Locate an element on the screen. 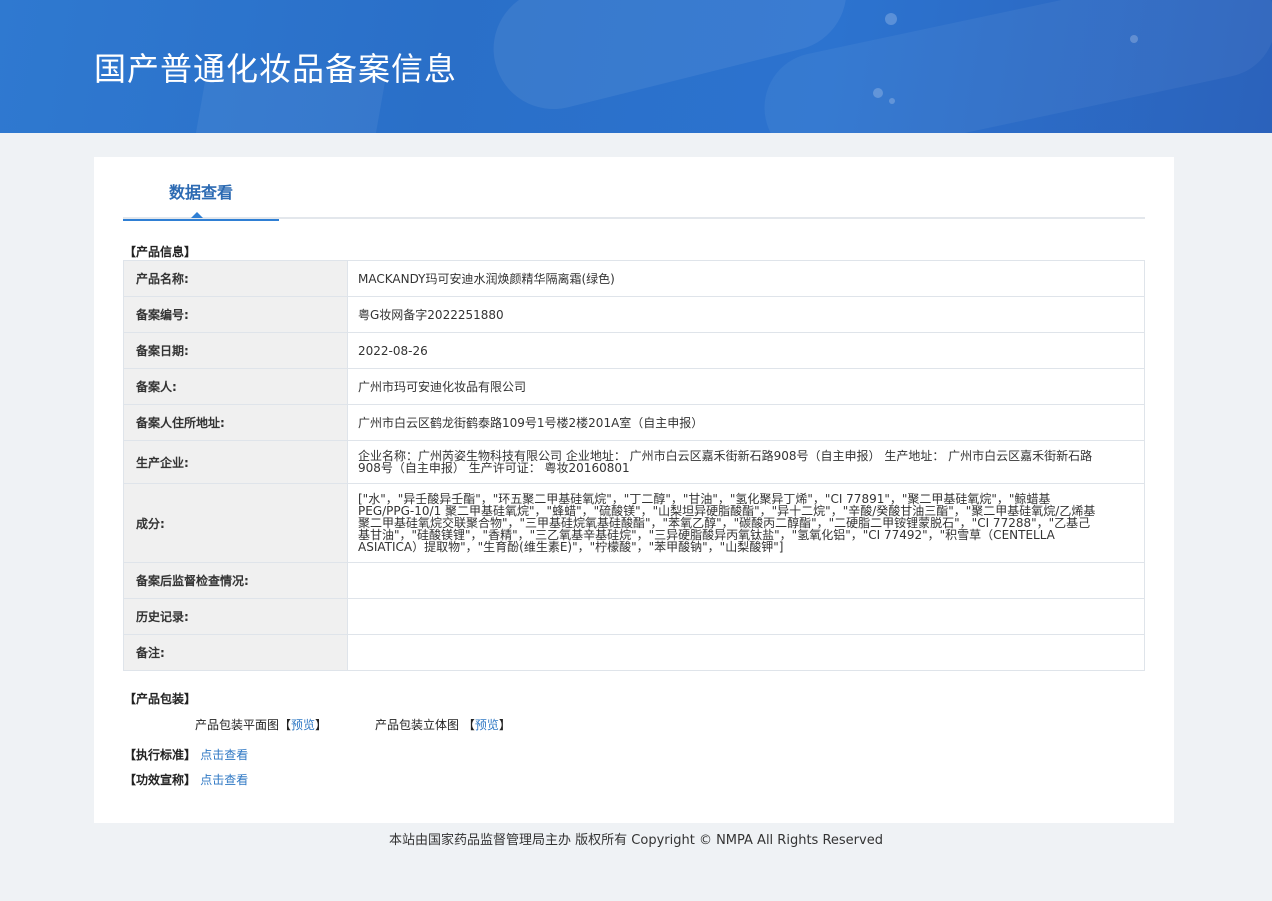  row-key: 备案后监督检查情况: is located at coordinates (235, 580).